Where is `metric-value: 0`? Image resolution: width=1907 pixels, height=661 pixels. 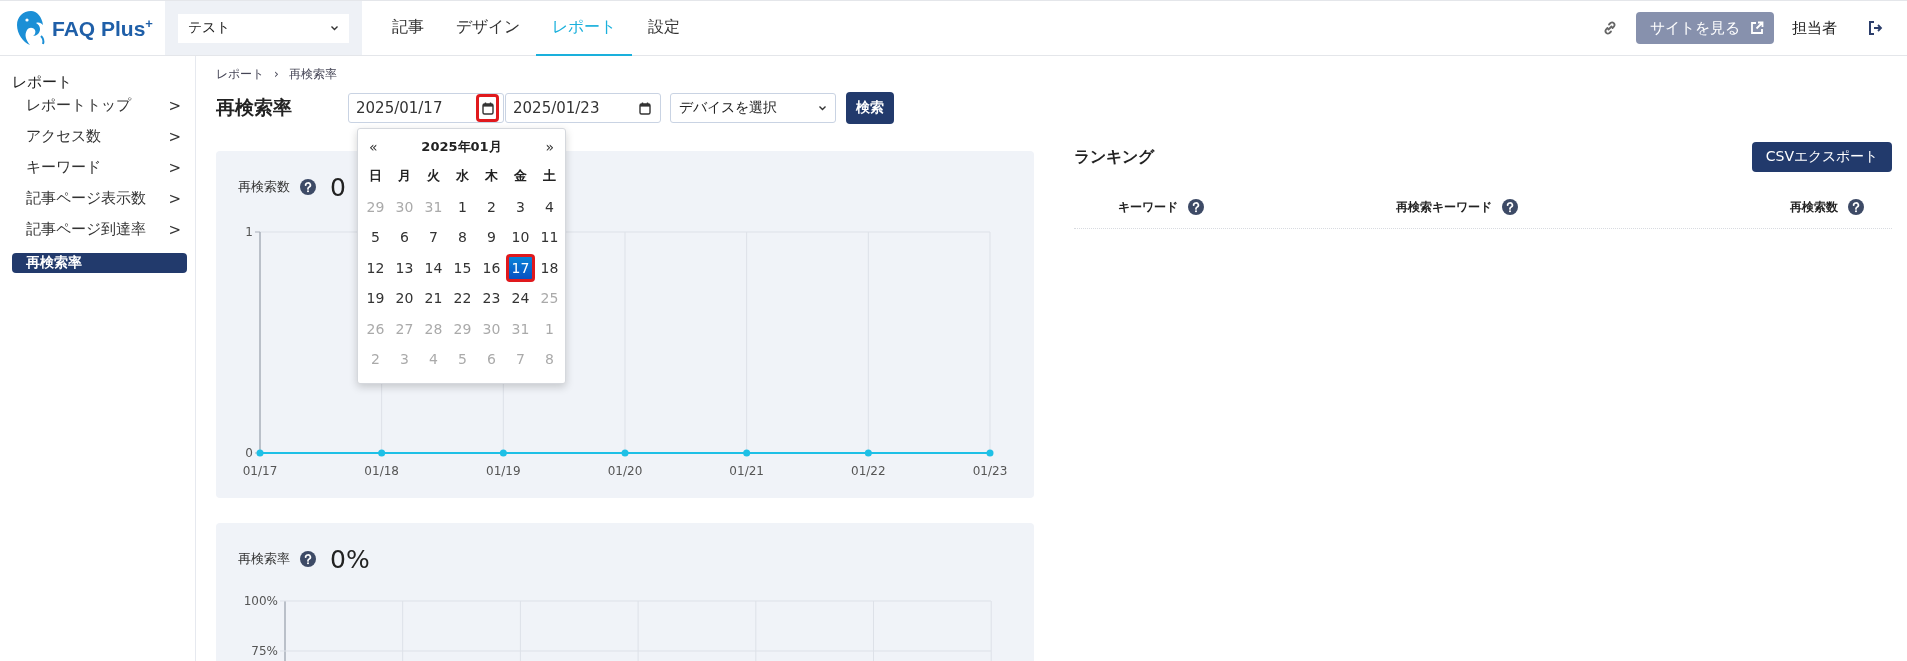
metric-value: 0 is located at coordinates (338, 187).